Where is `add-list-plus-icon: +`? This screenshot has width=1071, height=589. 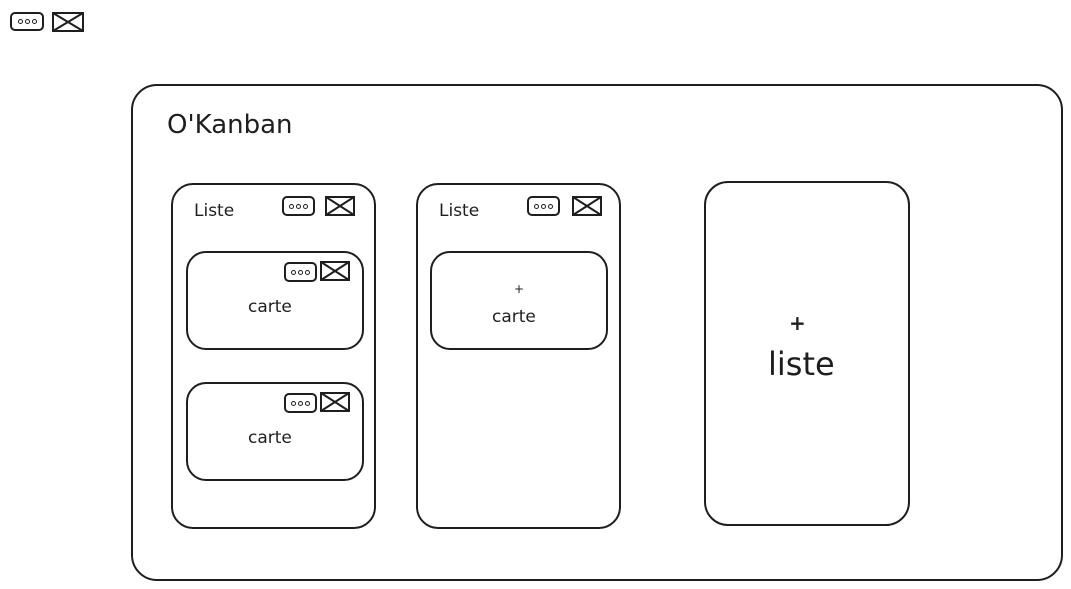 add-list-plus-icon: + is located at coordinates (797, 323).